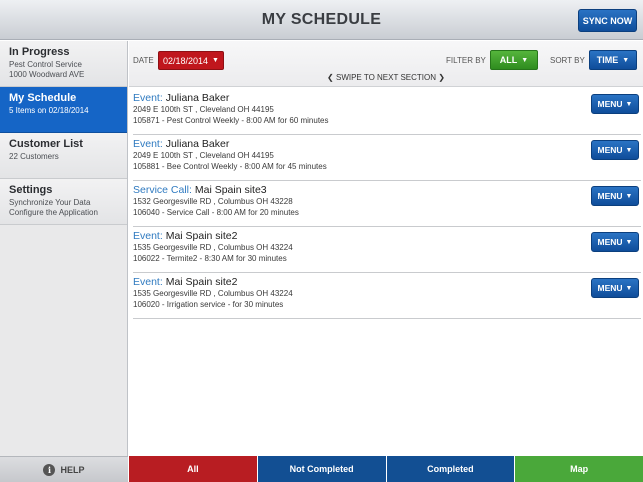 The image size is (643, 482). I want to click on sort-label: SORT BY, so click(567, 60).